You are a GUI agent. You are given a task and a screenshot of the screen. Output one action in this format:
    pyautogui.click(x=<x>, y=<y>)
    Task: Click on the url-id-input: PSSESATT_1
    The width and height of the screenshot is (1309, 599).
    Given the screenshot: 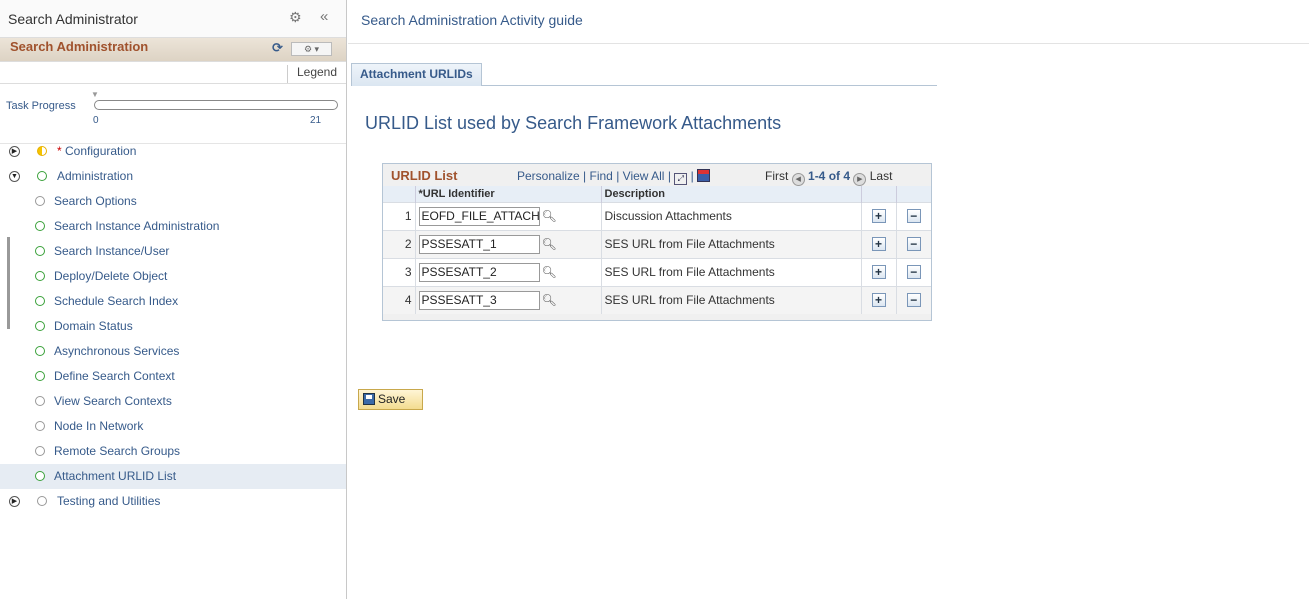 What is the action you would take?
    pyautogui.click(x=479, y=244)
    